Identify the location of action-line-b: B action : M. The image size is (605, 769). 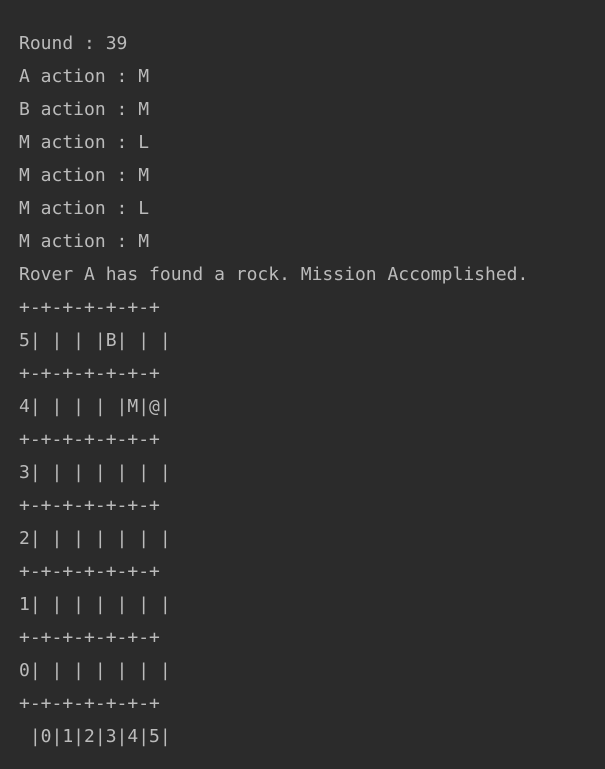
(84, 109).